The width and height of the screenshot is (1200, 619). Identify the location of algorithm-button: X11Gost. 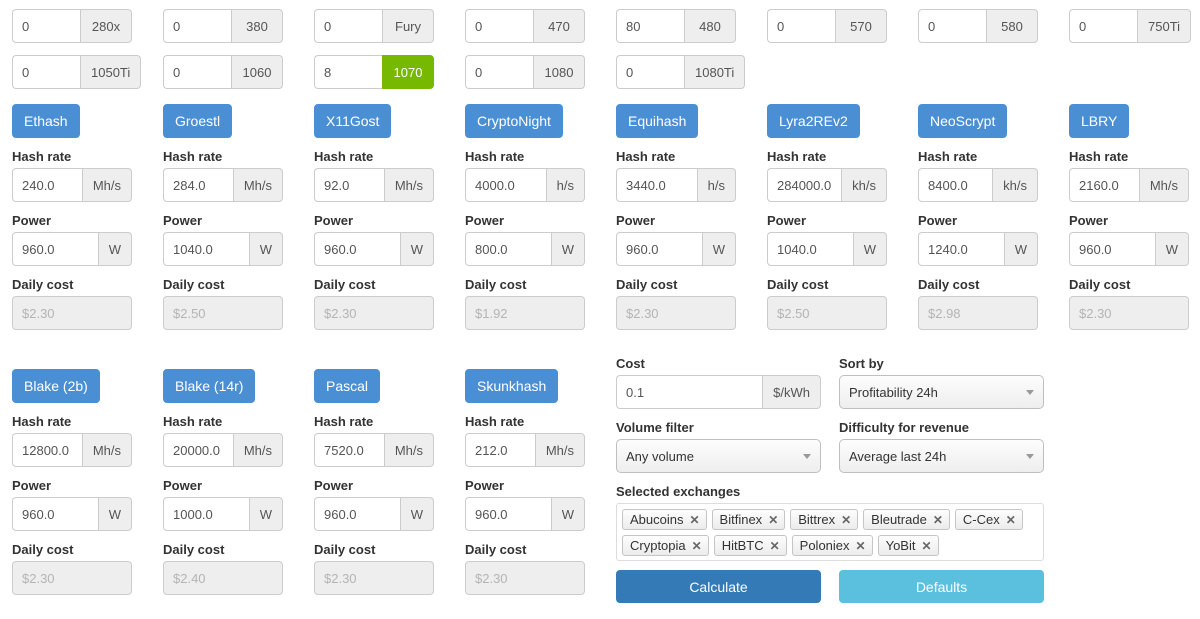
(353, 121).